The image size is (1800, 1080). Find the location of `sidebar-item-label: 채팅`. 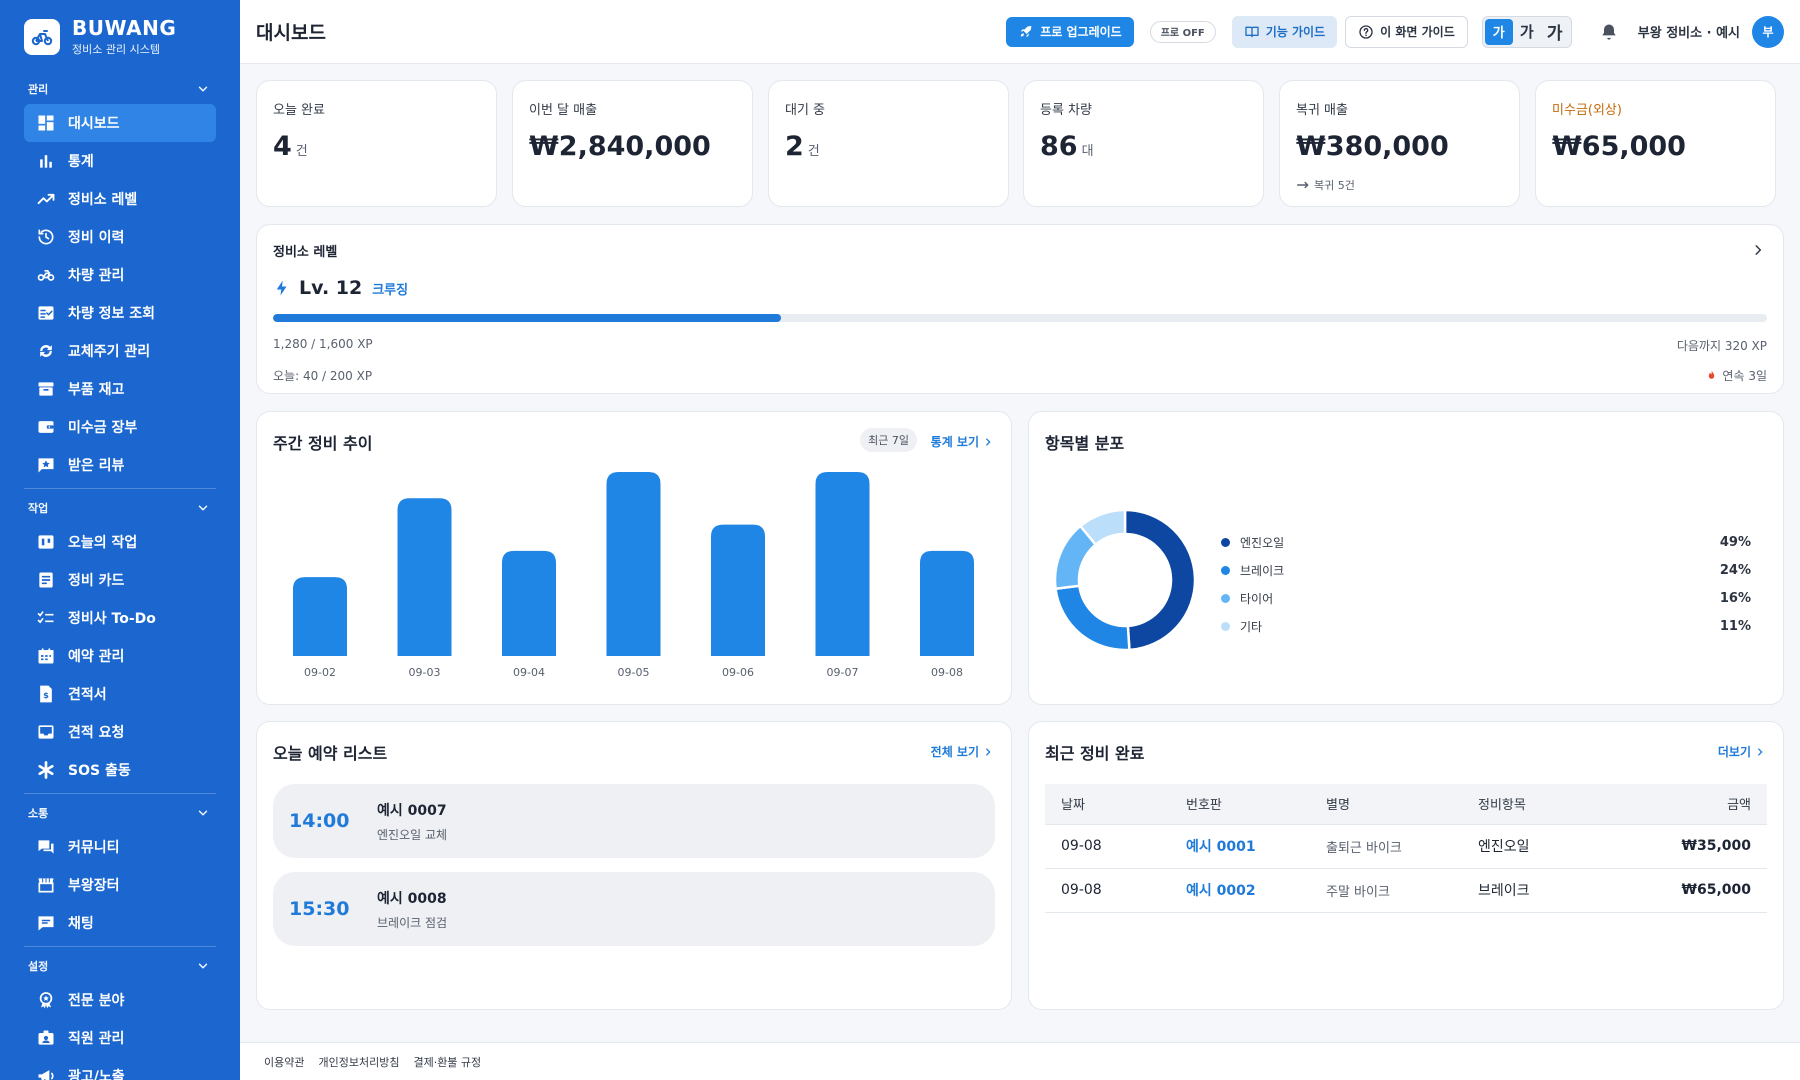

sidebar-item-label: 채팅 is located at coordinates (81, 924).